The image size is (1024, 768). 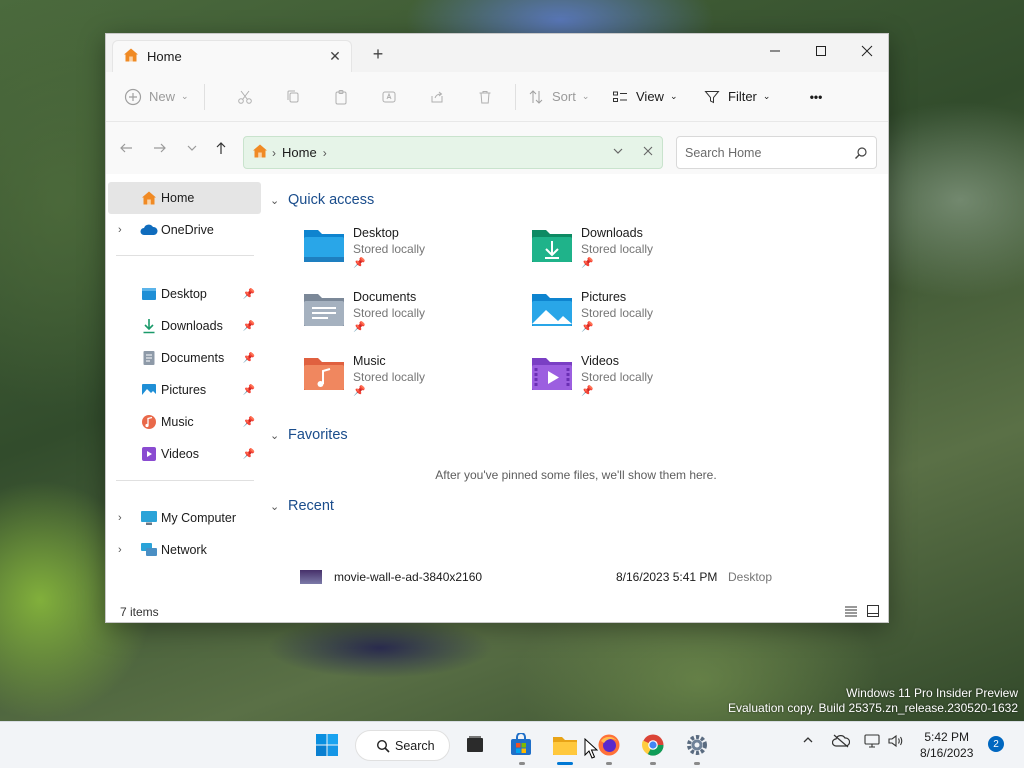 What do you see at coordinates (299, 152) in the screenshot?
I see `breadcrumb-home: Home` at bounding box center [299, 152].